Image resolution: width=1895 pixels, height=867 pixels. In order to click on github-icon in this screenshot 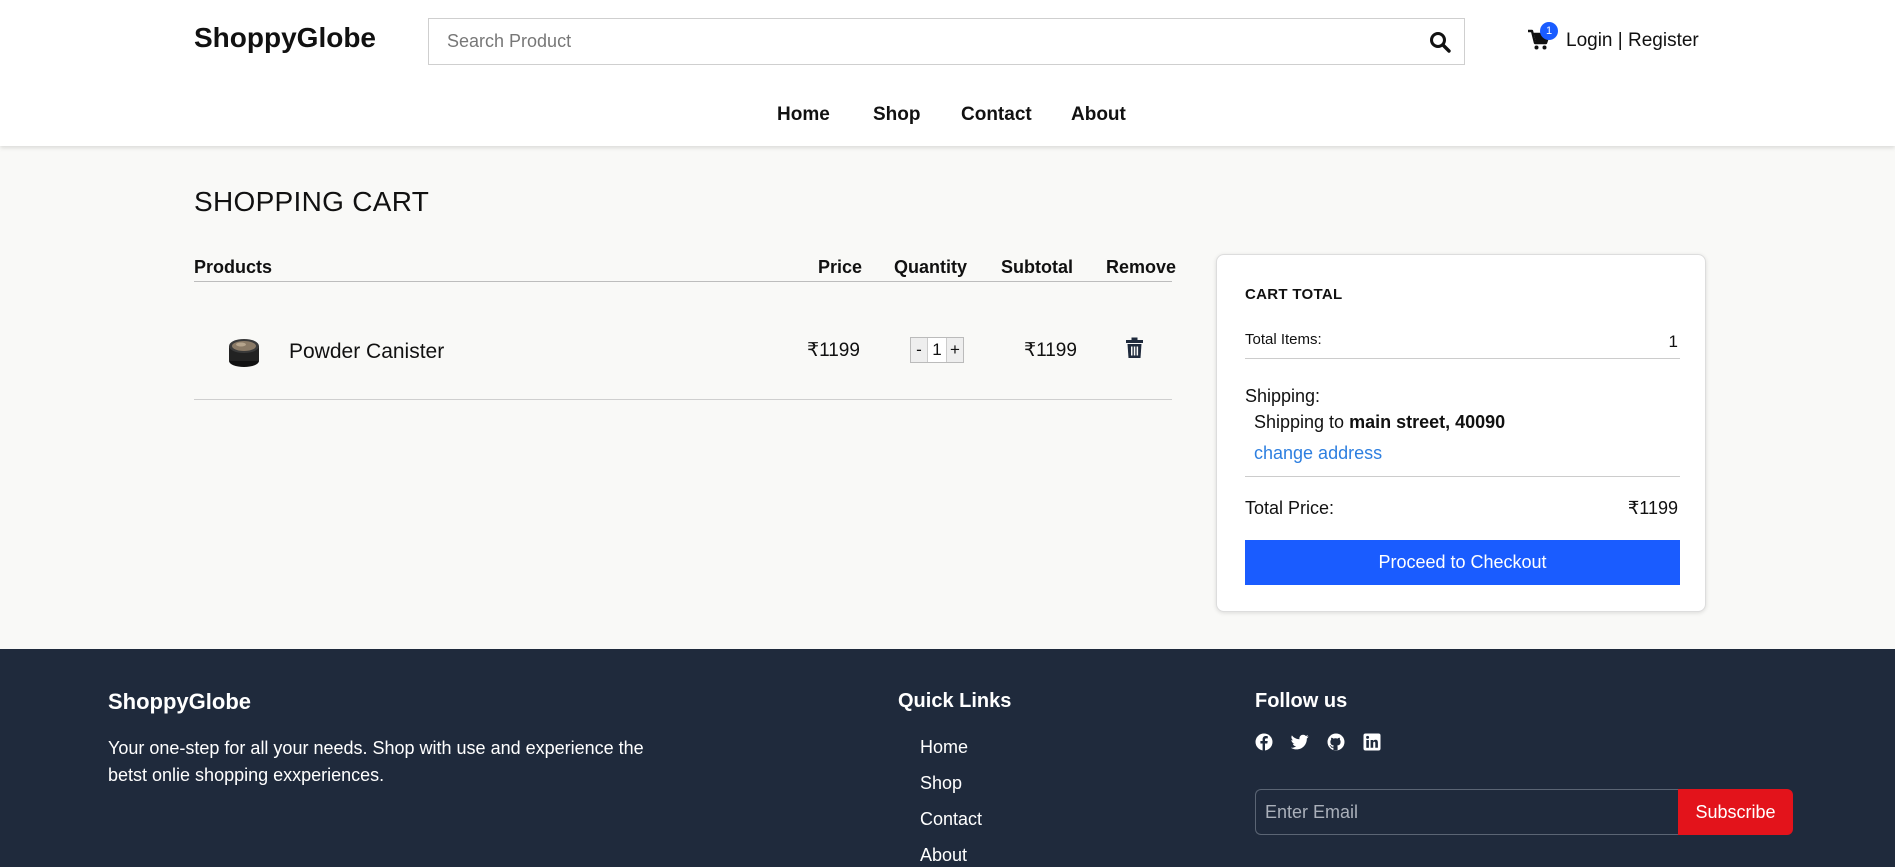, I will do `click(1336, 742)`.